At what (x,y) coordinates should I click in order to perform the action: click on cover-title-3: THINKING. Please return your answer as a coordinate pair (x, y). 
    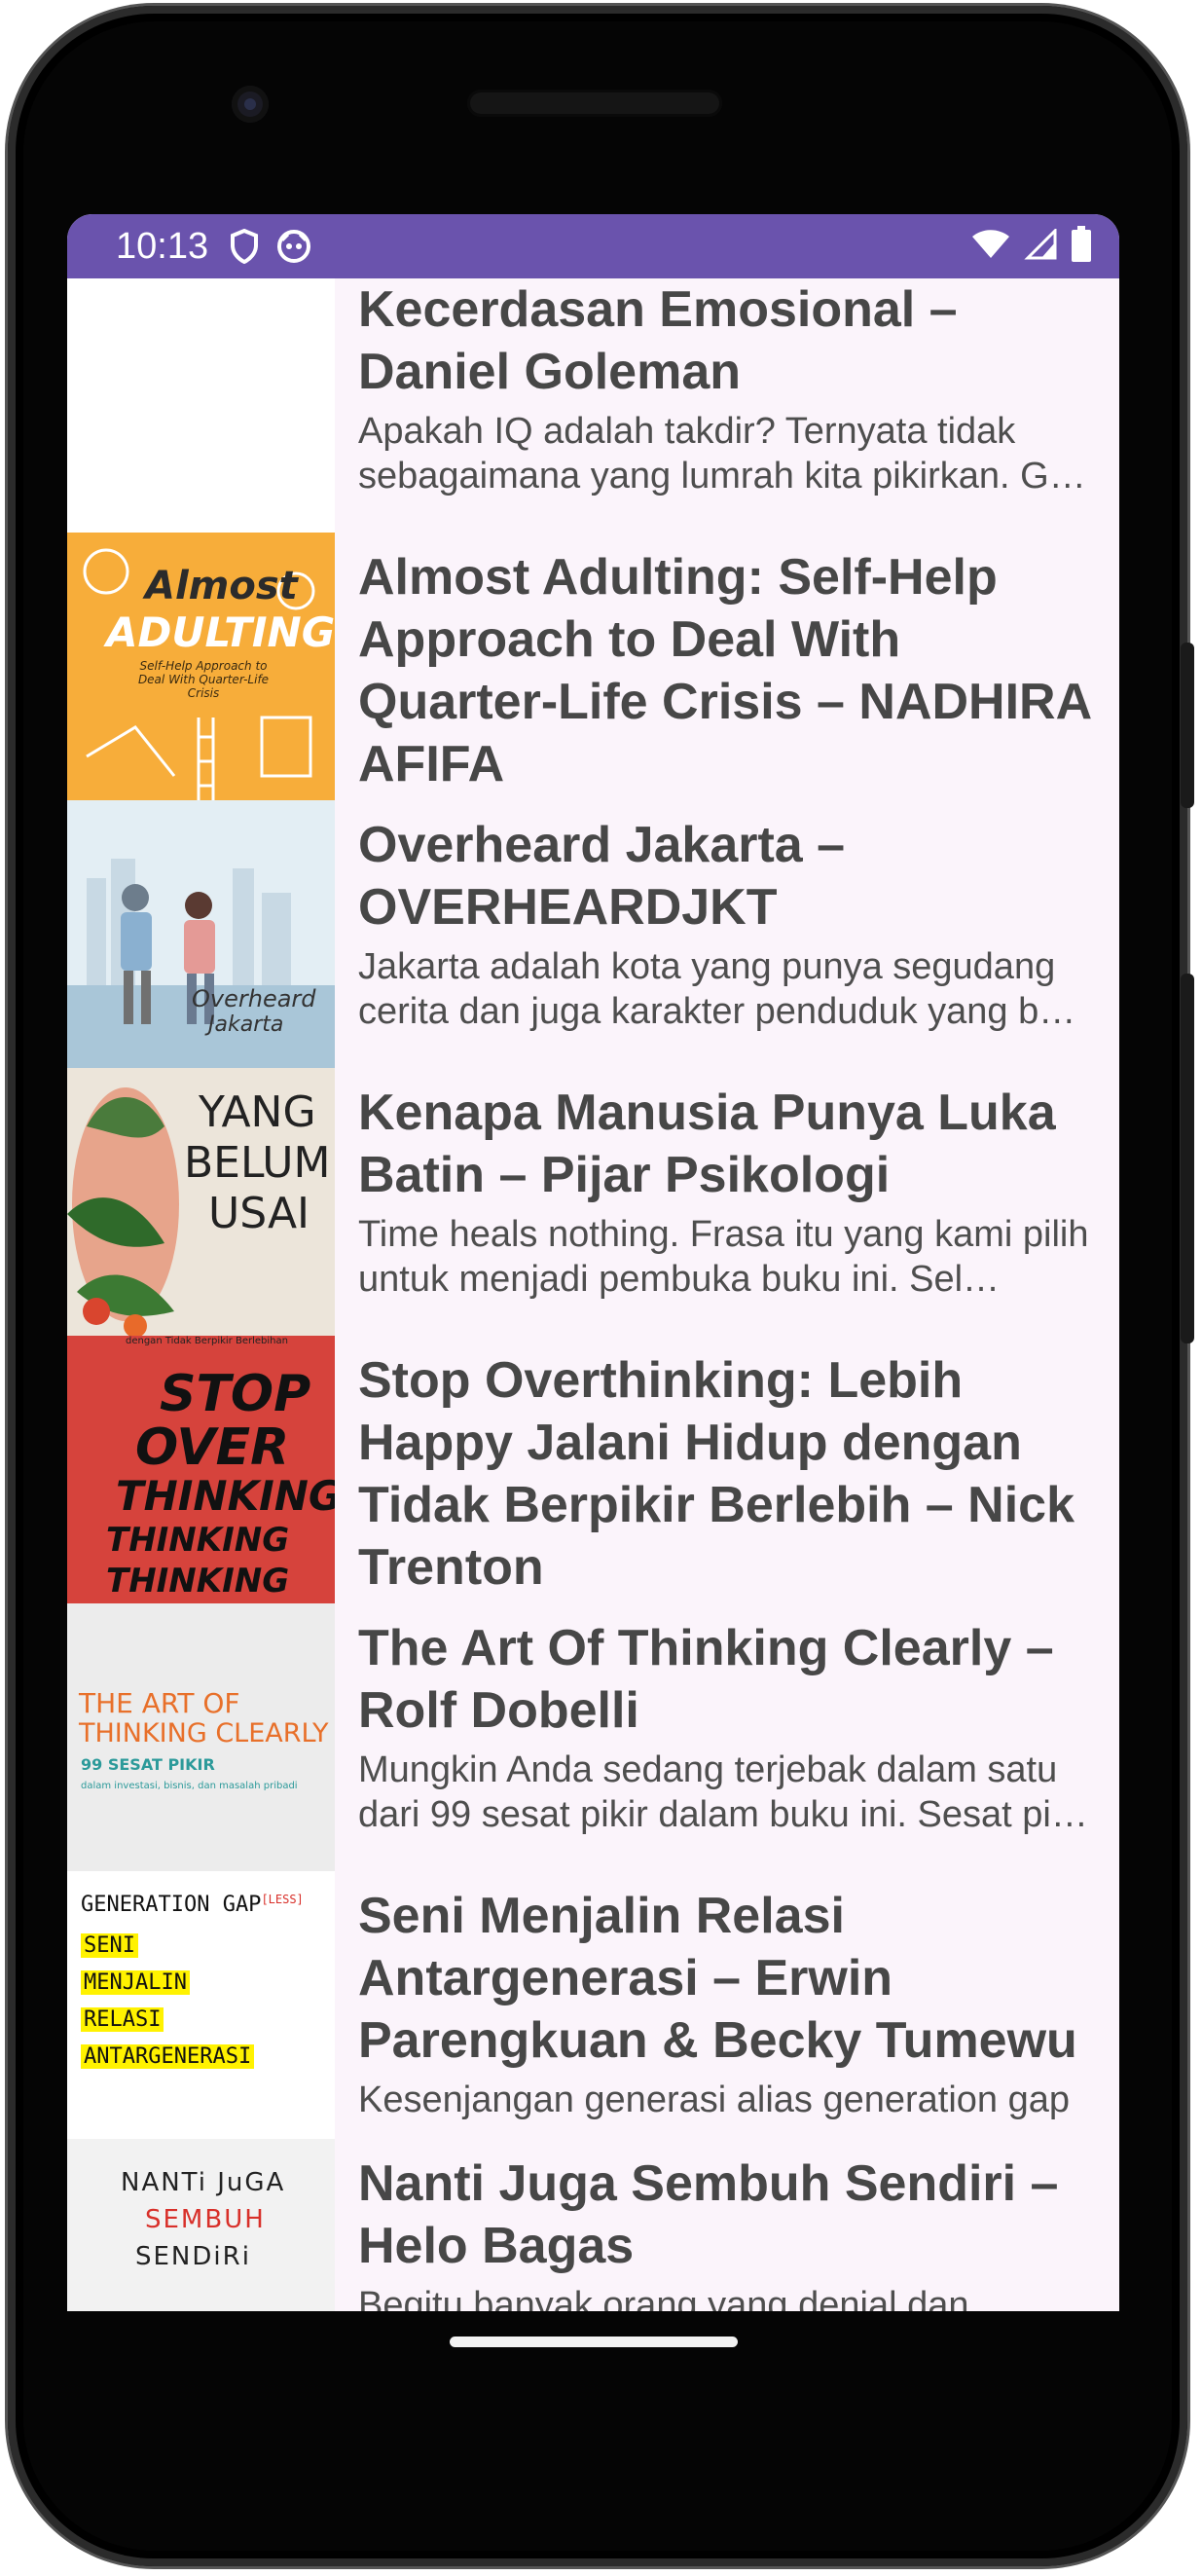
    Looking at the image, I should click on (225, 1496).